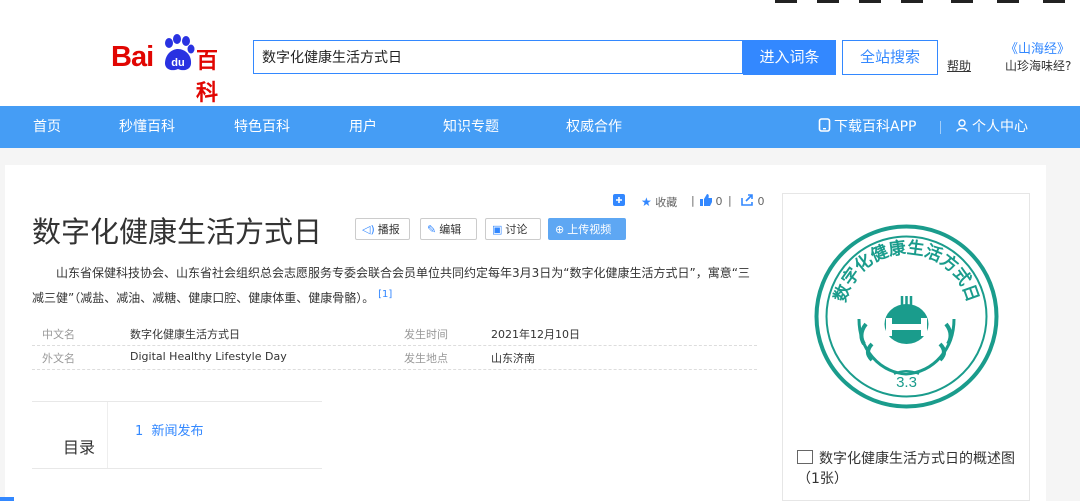 The image size is (1080, 501). Describe the element at coordinates (207, 77) in the screenshot. I see `logo-baike-text: 百科` at that location.